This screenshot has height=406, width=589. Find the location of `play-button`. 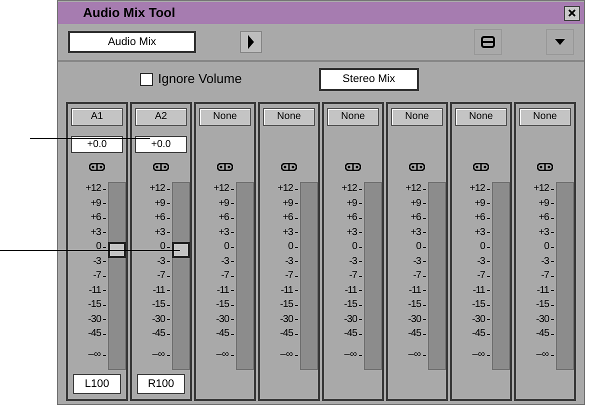

play-button is located at coordinates (251, 42).